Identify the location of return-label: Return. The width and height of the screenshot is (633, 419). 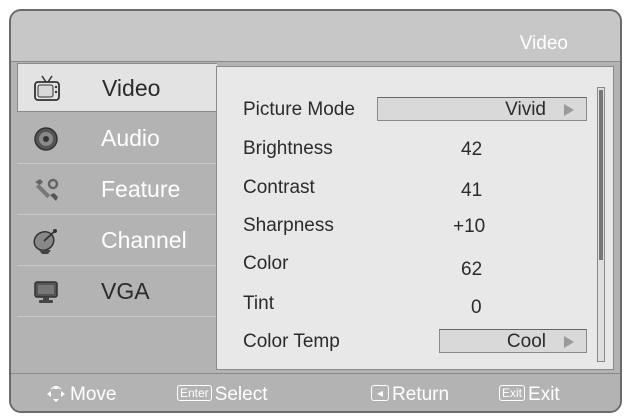
(421, 394).